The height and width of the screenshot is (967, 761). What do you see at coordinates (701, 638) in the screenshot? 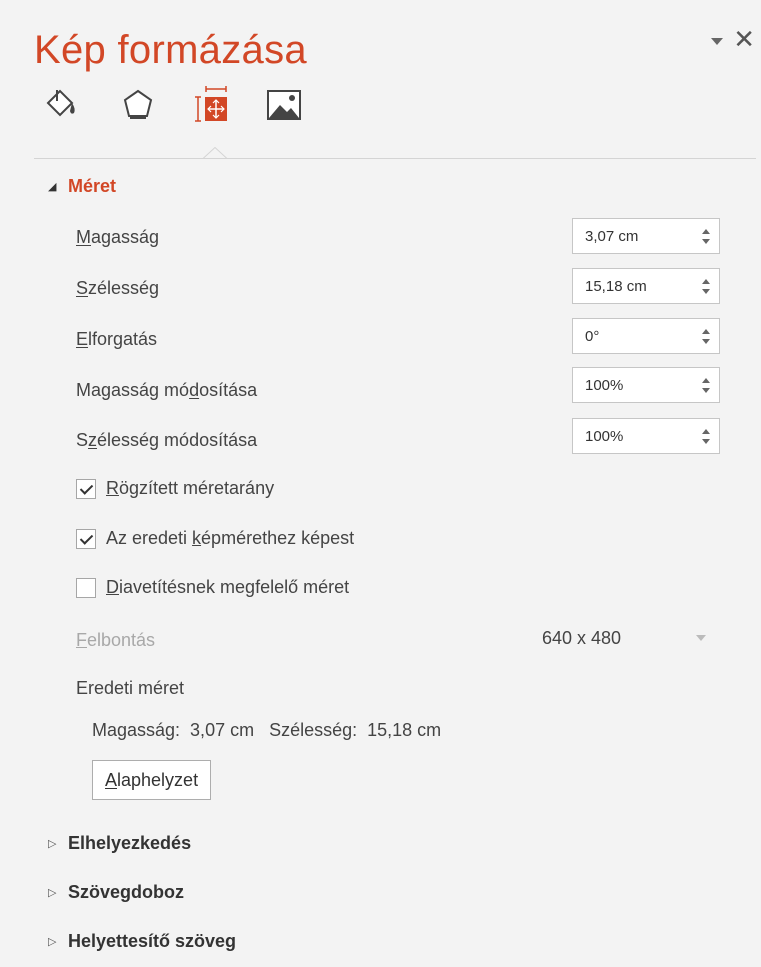
I see `chevron-down-icon` at bounding box center [701, 638].